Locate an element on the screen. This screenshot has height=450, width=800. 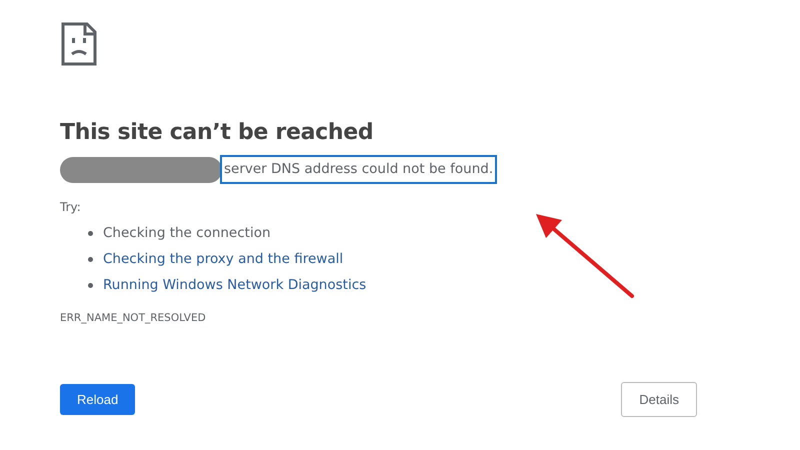
reload-button: Reload is located at coordinates (98, 399).